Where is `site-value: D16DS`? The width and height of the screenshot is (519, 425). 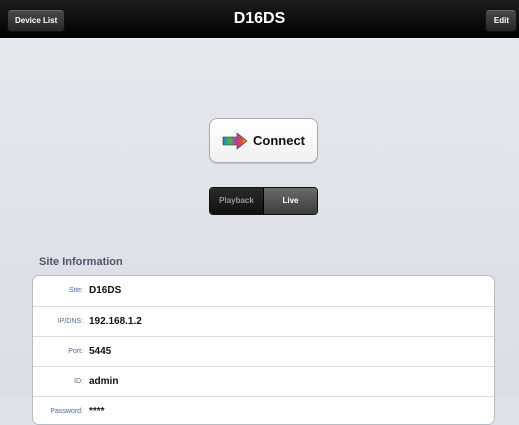 site-value: D16DS is located at coordinates (105, 290).